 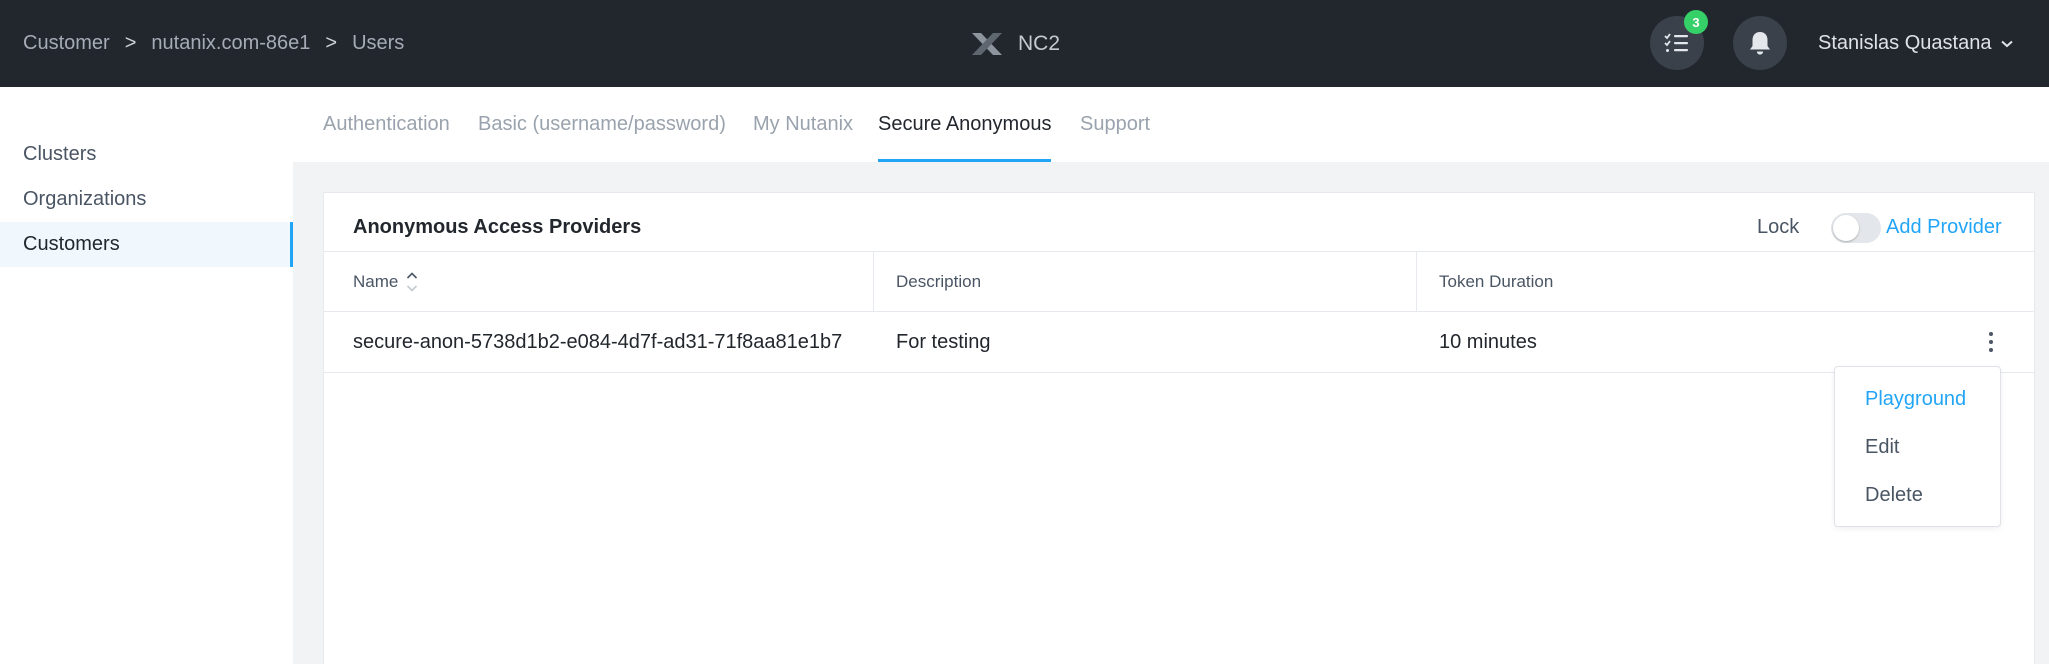 I want to click on breadcrumb-customer-name: nutanix.com-86e1, so click(x=230, y=43).